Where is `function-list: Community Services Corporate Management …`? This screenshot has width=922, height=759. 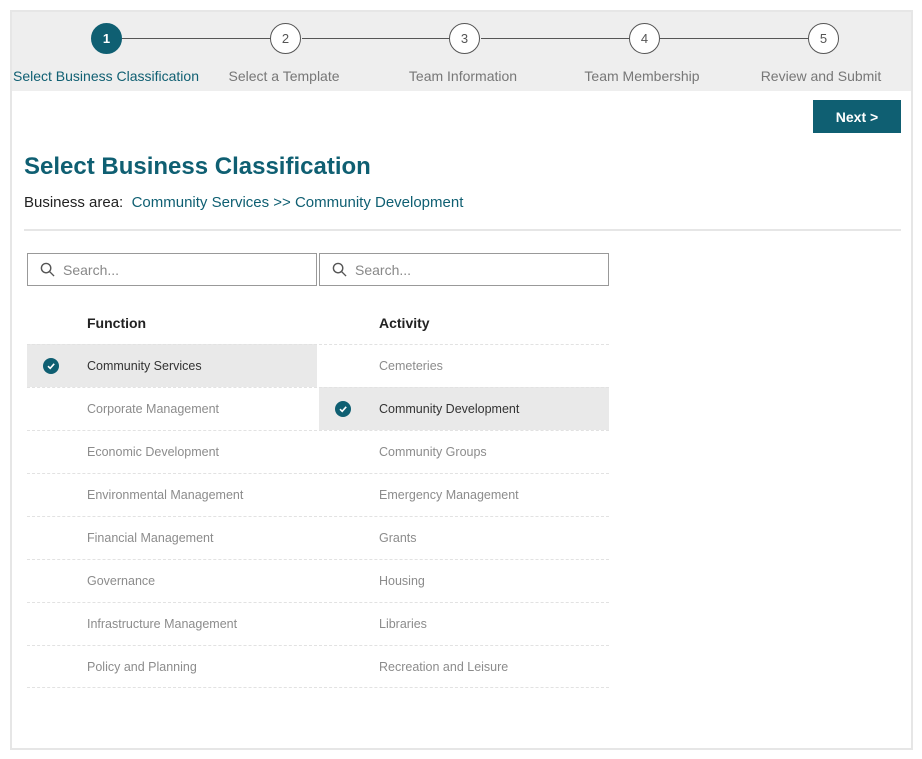
function-list: Community Services Corporate Management … is located at coordinates (172, 516).